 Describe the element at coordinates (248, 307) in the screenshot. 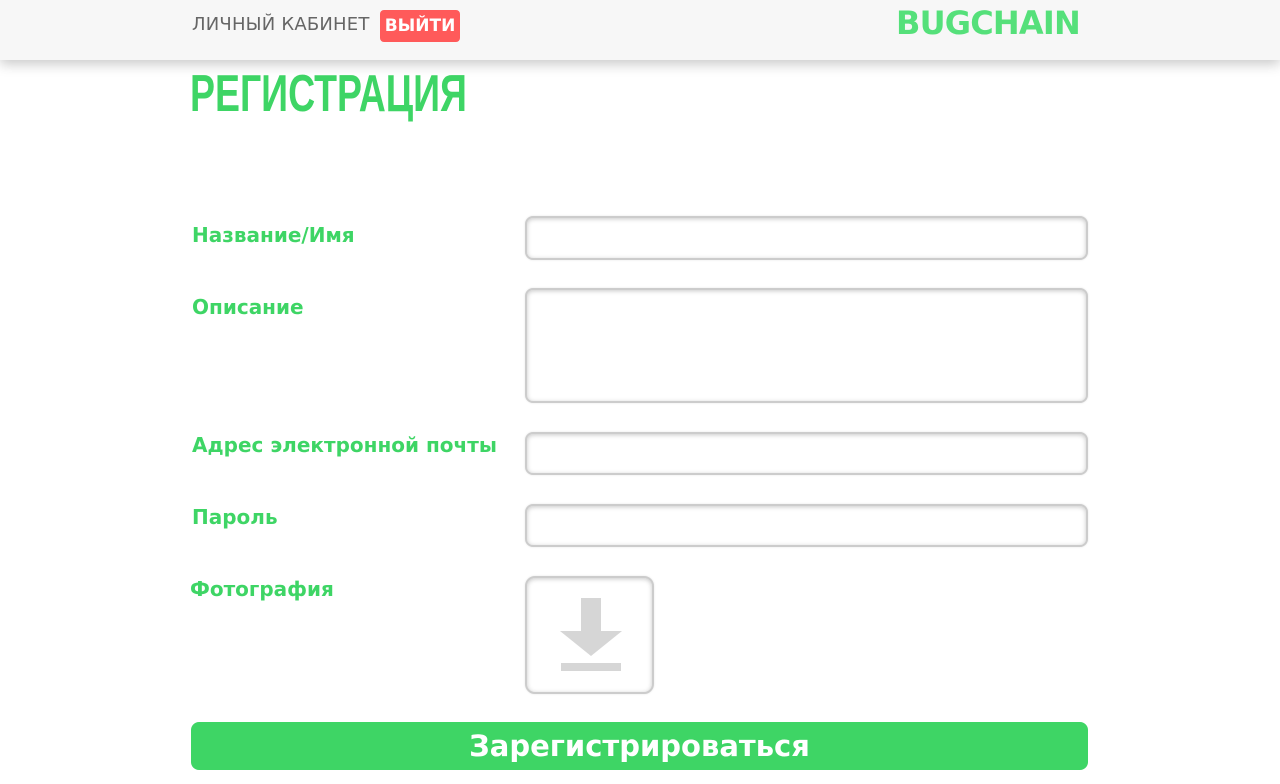

I see `description-label: Описание` at that location.